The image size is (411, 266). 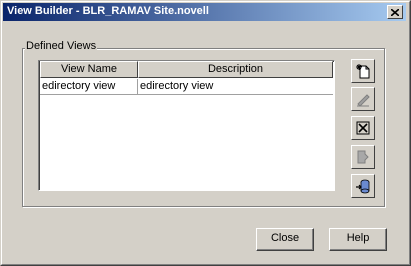 What do you see at coordinates (89, 69) in the screenshot?
I see `column-header-view-name: View Name` at bounding box center [89, 69].